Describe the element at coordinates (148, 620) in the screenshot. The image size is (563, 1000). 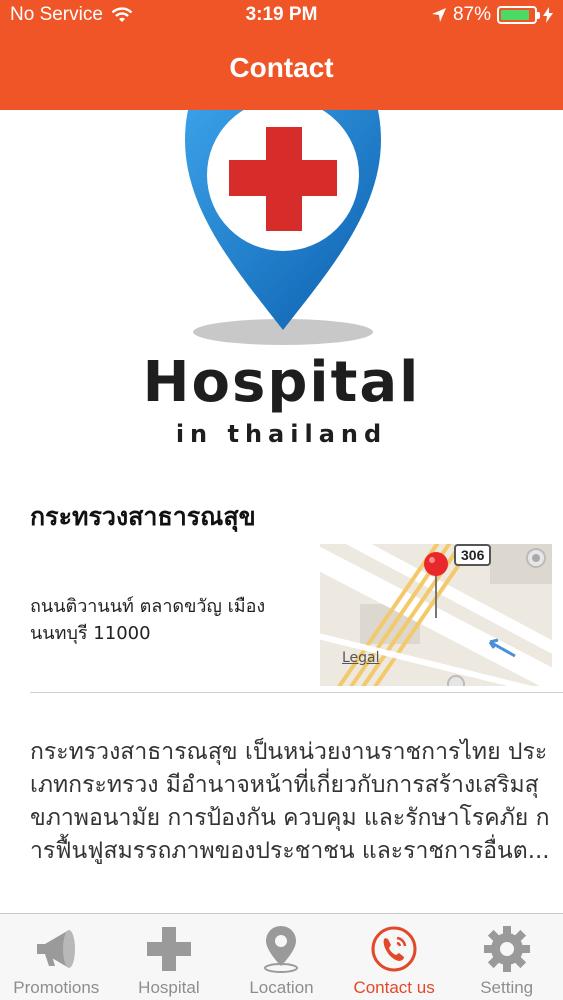
I see `hospital-address: ถนนติวานนท์ ตลาดขวัญ เมือง นนทบุรี 11000` at that location.